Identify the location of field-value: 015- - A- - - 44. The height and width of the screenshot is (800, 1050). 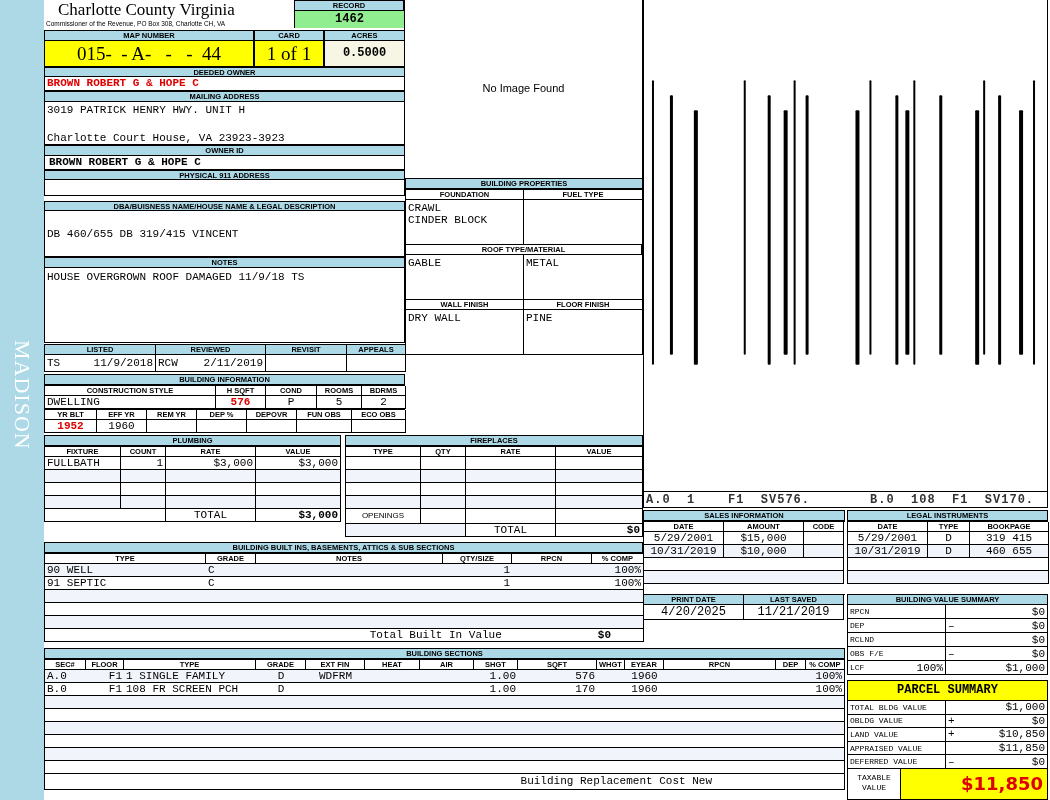
(149, 53).